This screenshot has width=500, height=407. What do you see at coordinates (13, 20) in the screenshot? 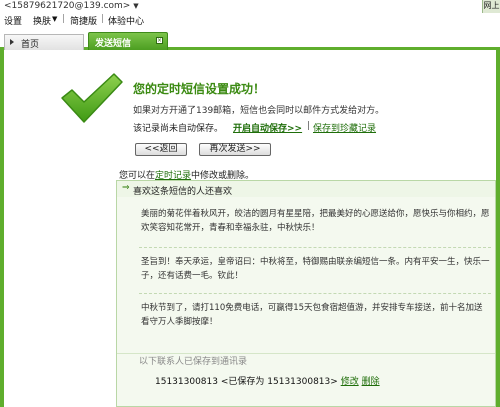
I see `menu-settings: 设置` at bounding box center [13, 20].